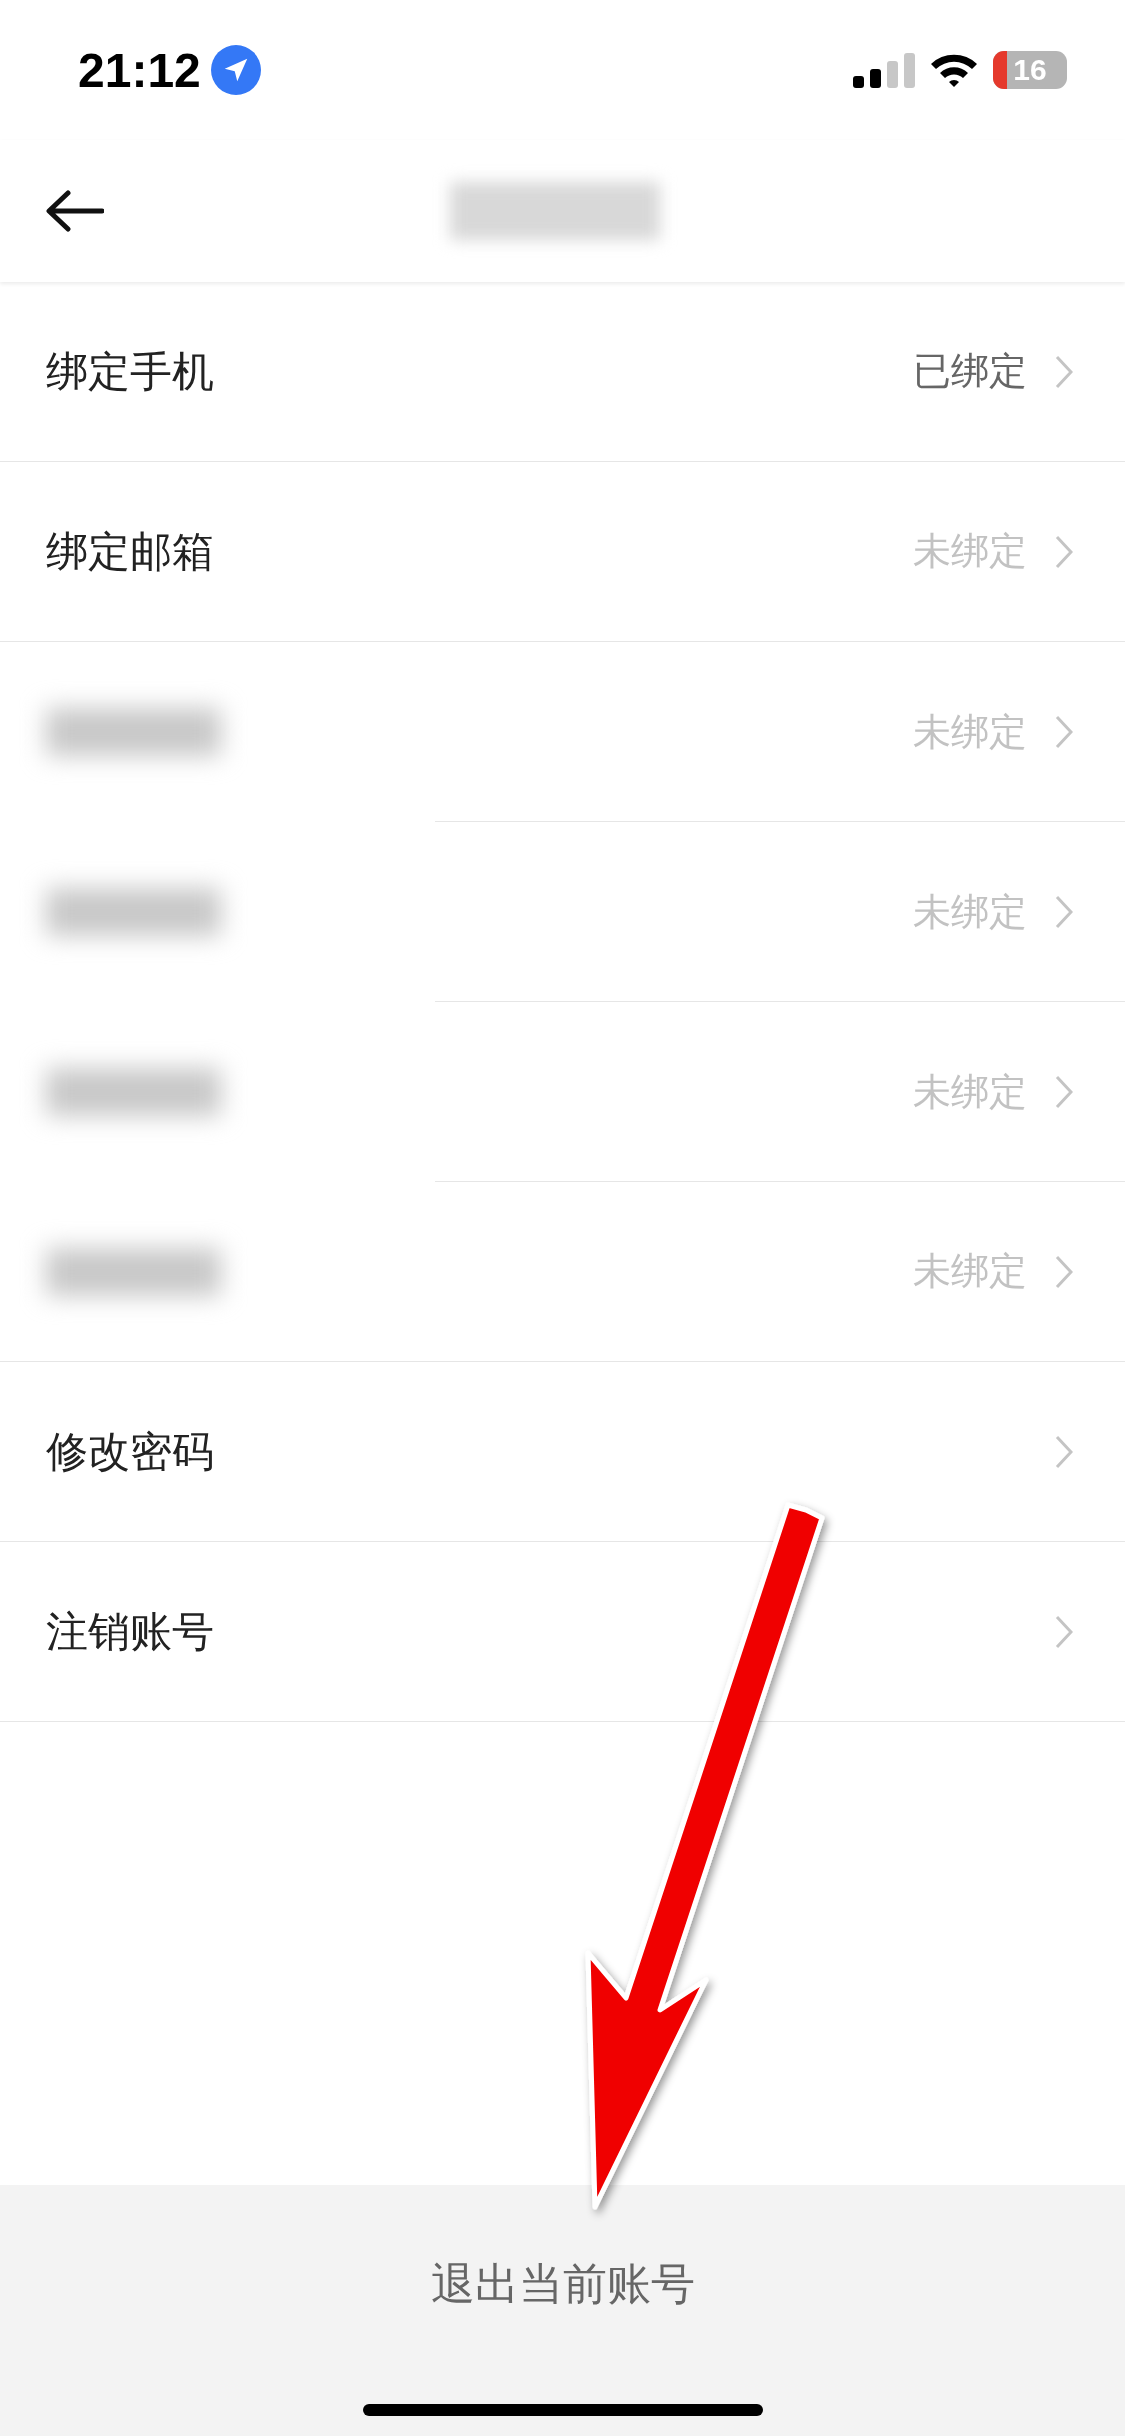 Image resolution: width=1125 pixels, height=2436 pixels. I want to click on signal-icon, so click(884, 70).